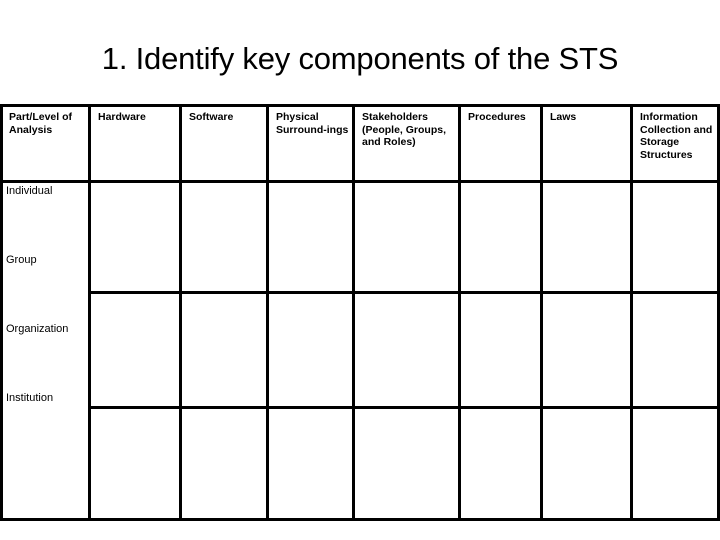 This screenshot has width=720, height=540. What do you see at coordinates (406, 463) in the screenshot?
I see `cell-band3-stakeholders` at bounding box center [406, 463].